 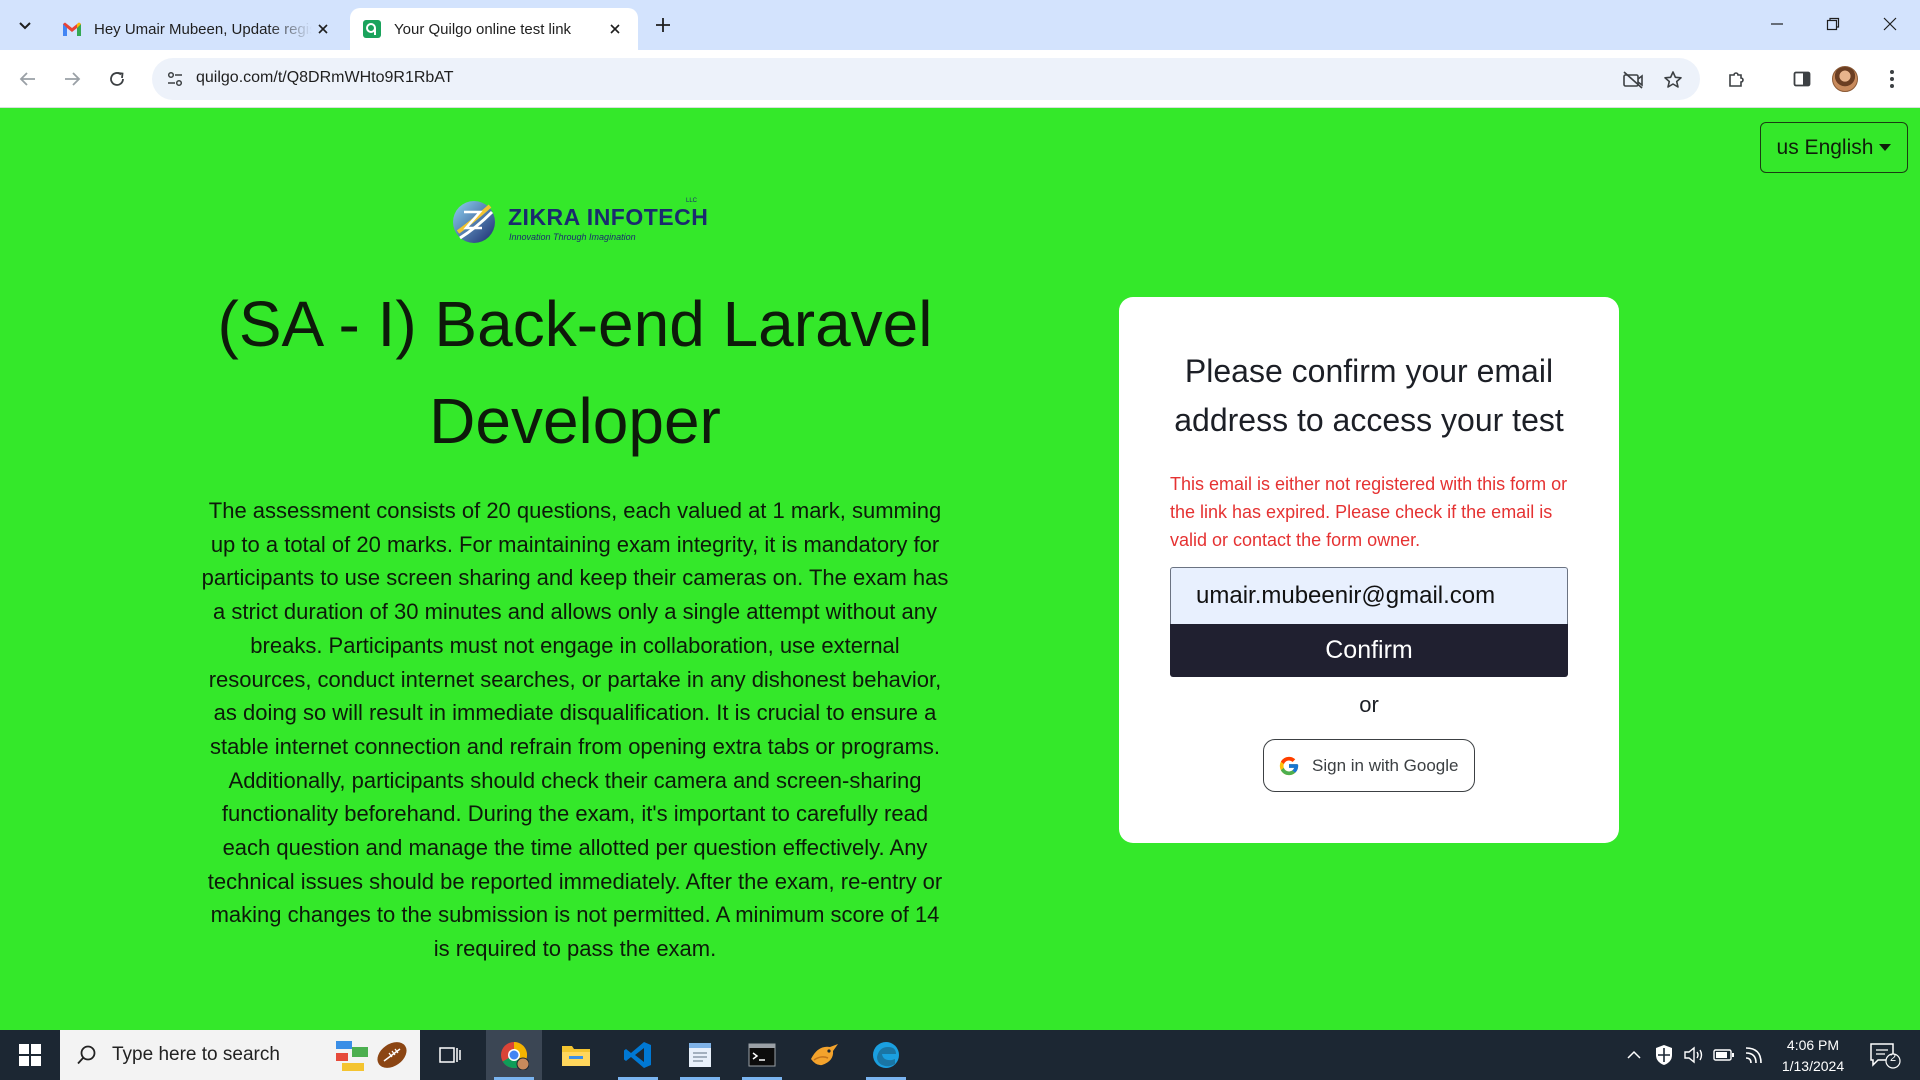 I want to click on zikra-logo-icon, so click(x=474, y=222).